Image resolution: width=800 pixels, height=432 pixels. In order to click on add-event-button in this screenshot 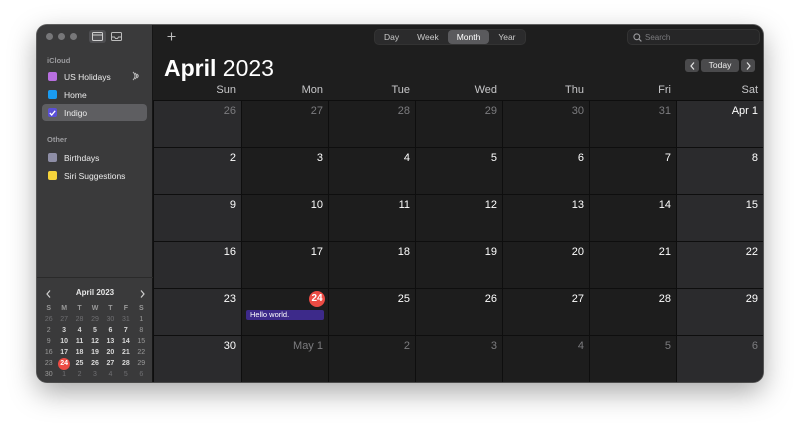, I will do `click(171, 36)`.